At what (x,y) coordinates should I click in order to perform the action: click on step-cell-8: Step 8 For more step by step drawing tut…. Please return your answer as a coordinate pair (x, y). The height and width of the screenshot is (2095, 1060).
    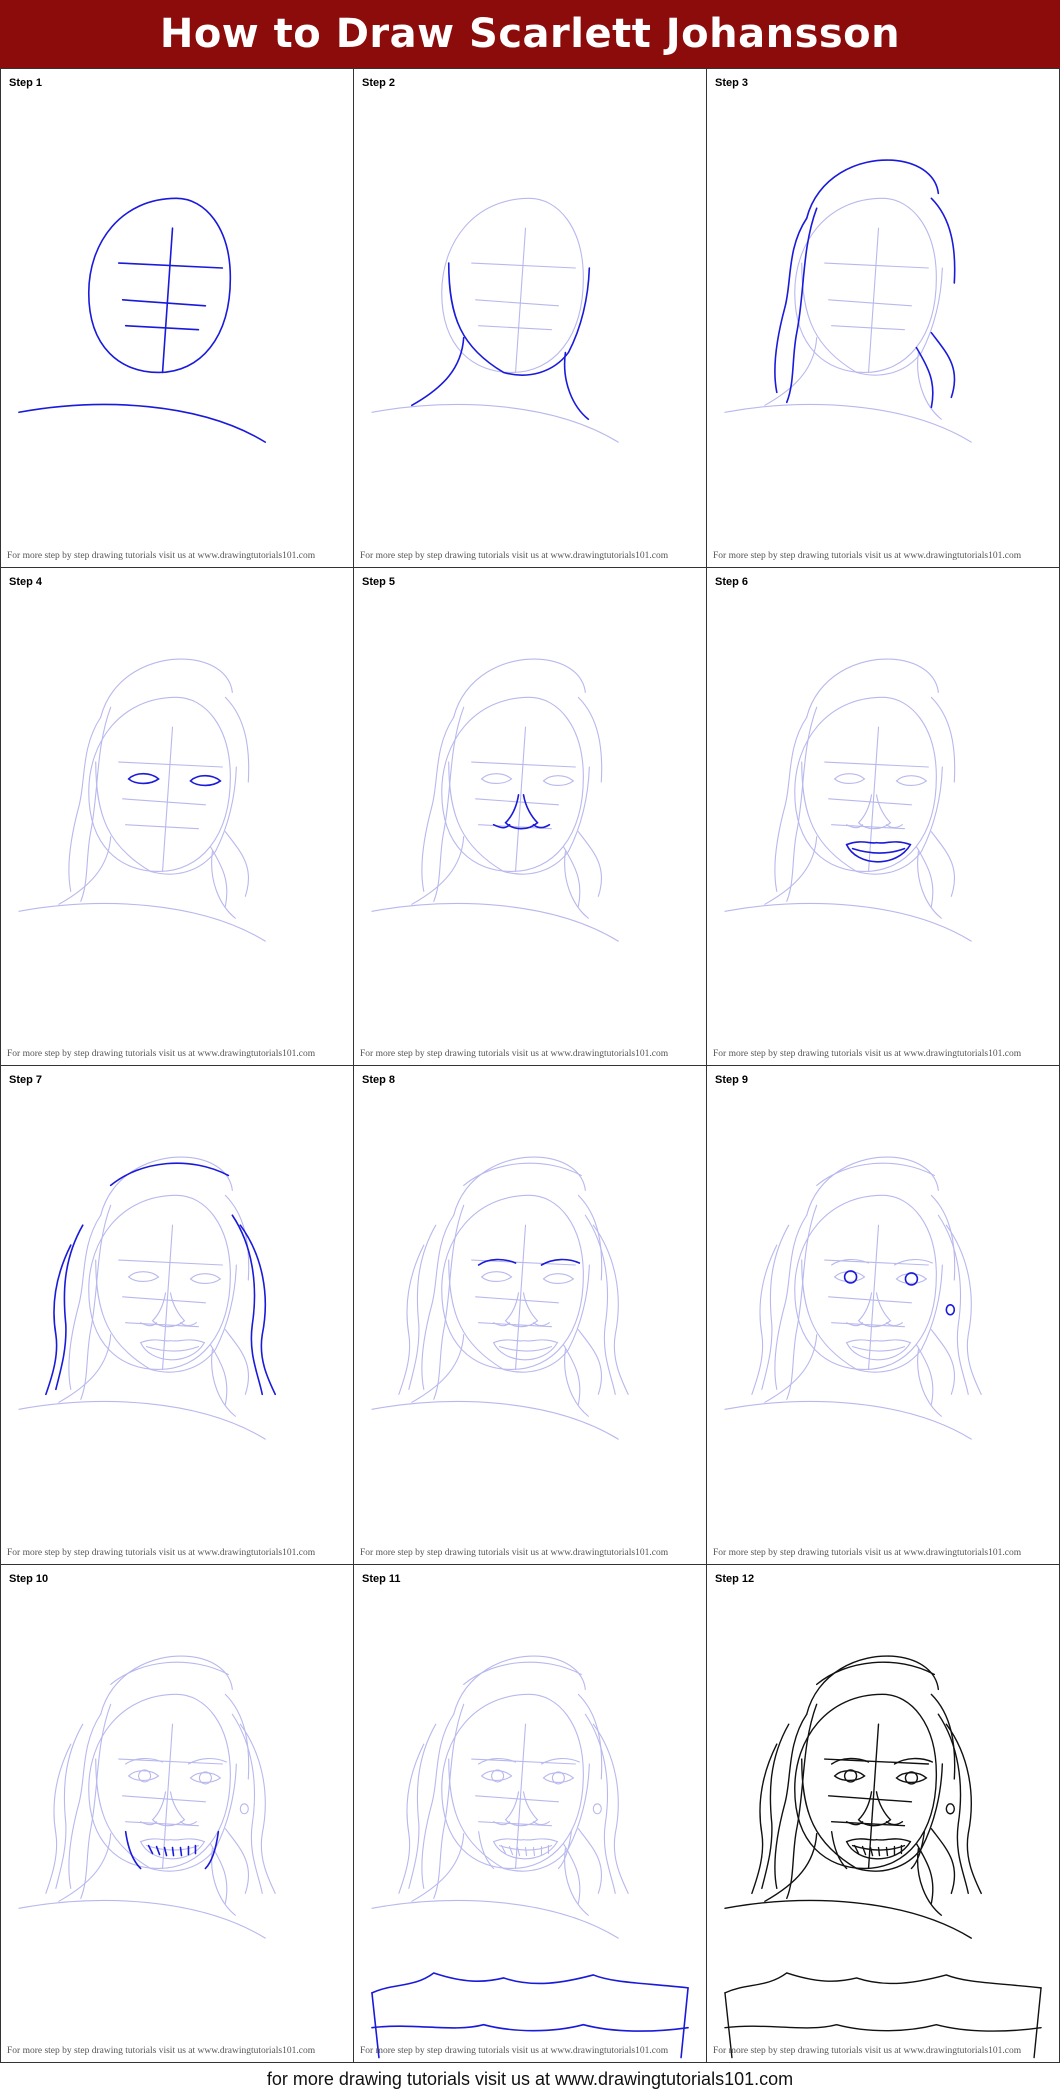
    Looking at the image, I should click on (530, 1315).